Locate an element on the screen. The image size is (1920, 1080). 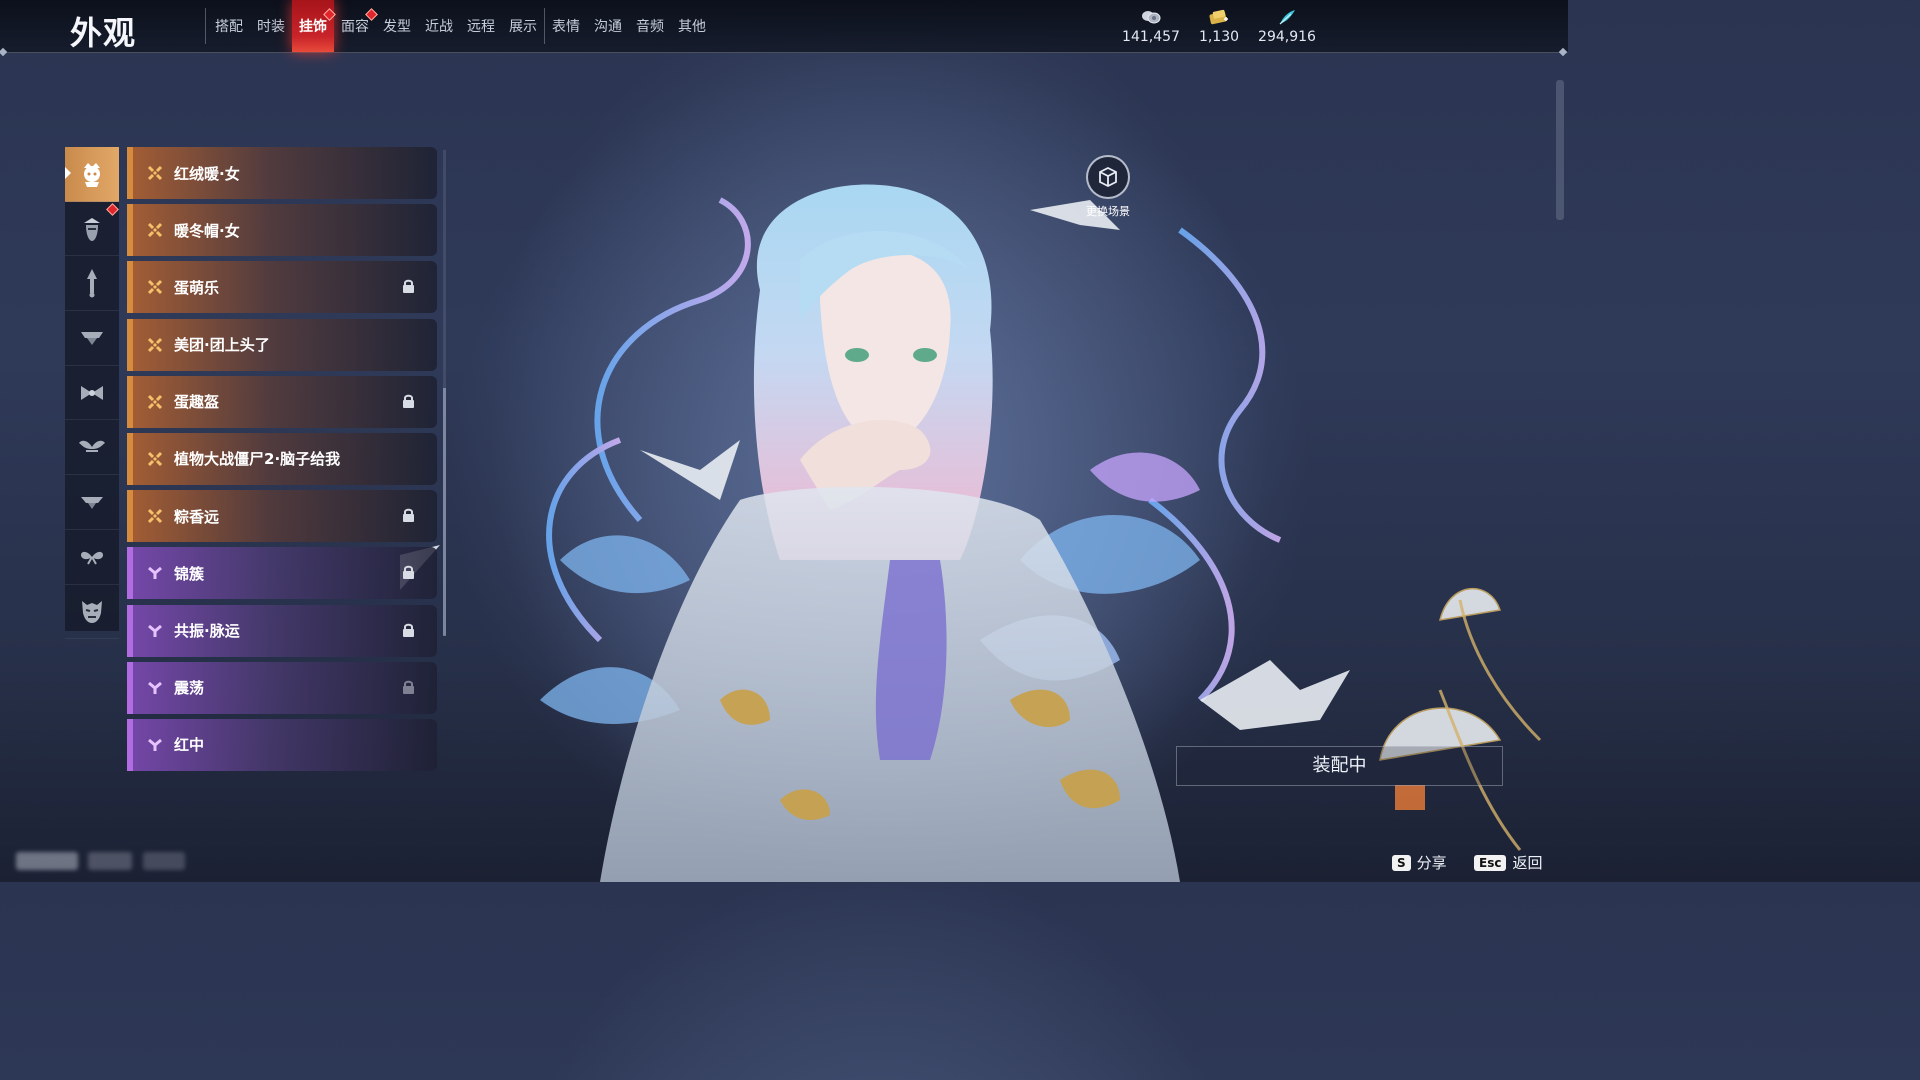
wing-accessory-icon is located at coordinates (92, 447).